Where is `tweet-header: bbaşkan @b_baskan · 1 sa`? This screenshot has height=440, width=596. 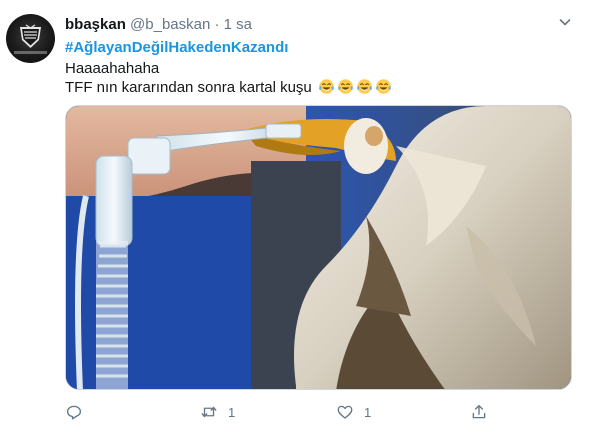
tweet-header: bbaşkan @b_baskan · 1 sa is located at coordinates (158, 25).